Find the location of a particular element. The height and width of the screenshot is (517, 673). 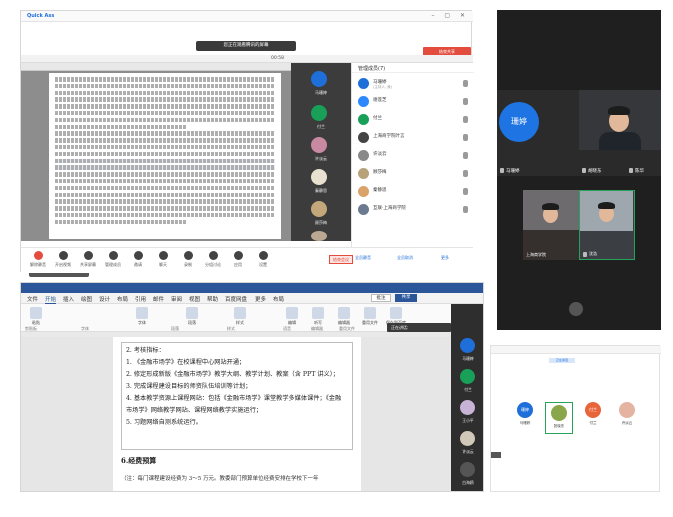

share-button: 共享 is located at coordinates (406, 298).